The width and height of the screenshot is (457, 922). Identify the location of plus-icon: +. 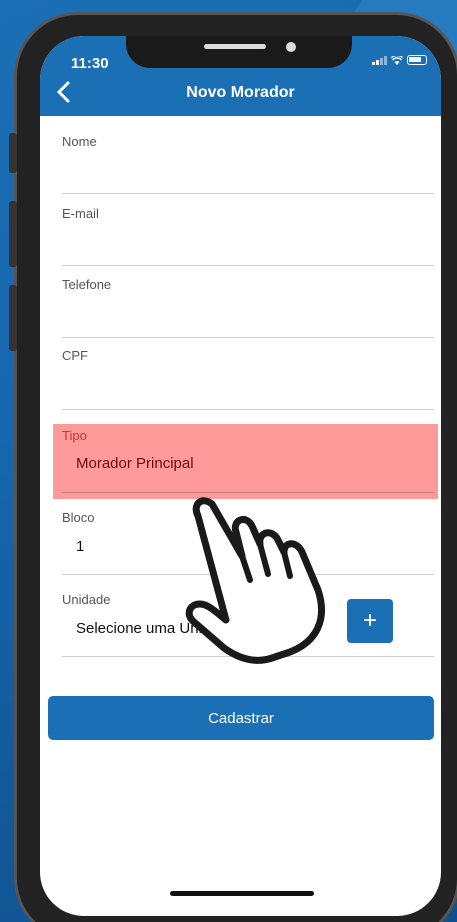
(369, 620).